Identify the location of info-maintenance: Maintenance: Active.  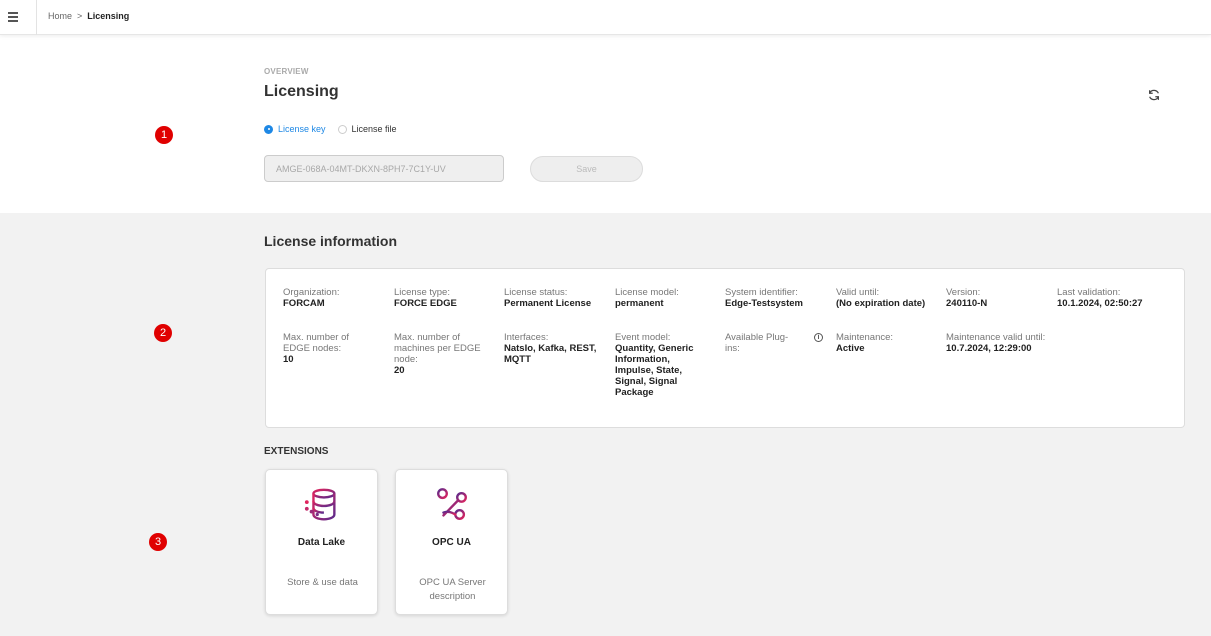
(888, 343).